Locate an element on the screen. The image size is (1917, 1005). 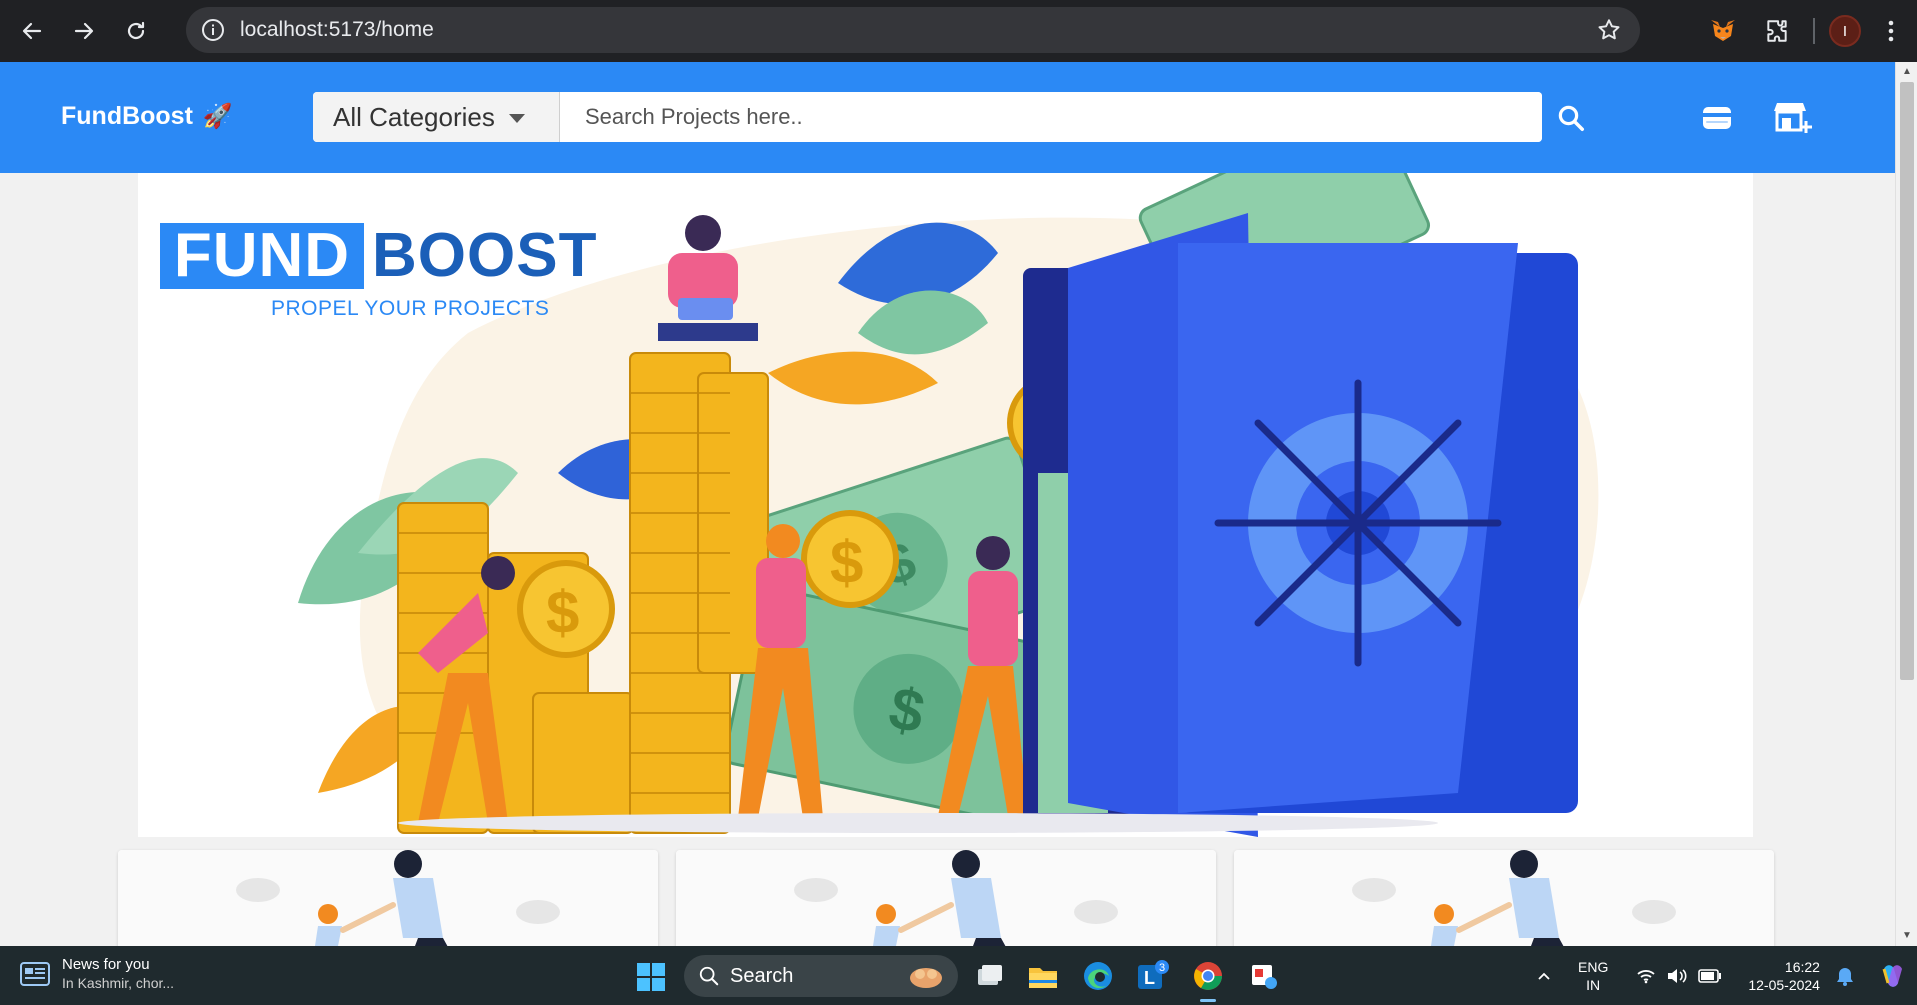
brand-logo: FundBoost 🚀 is located at coordinates (147, 116).